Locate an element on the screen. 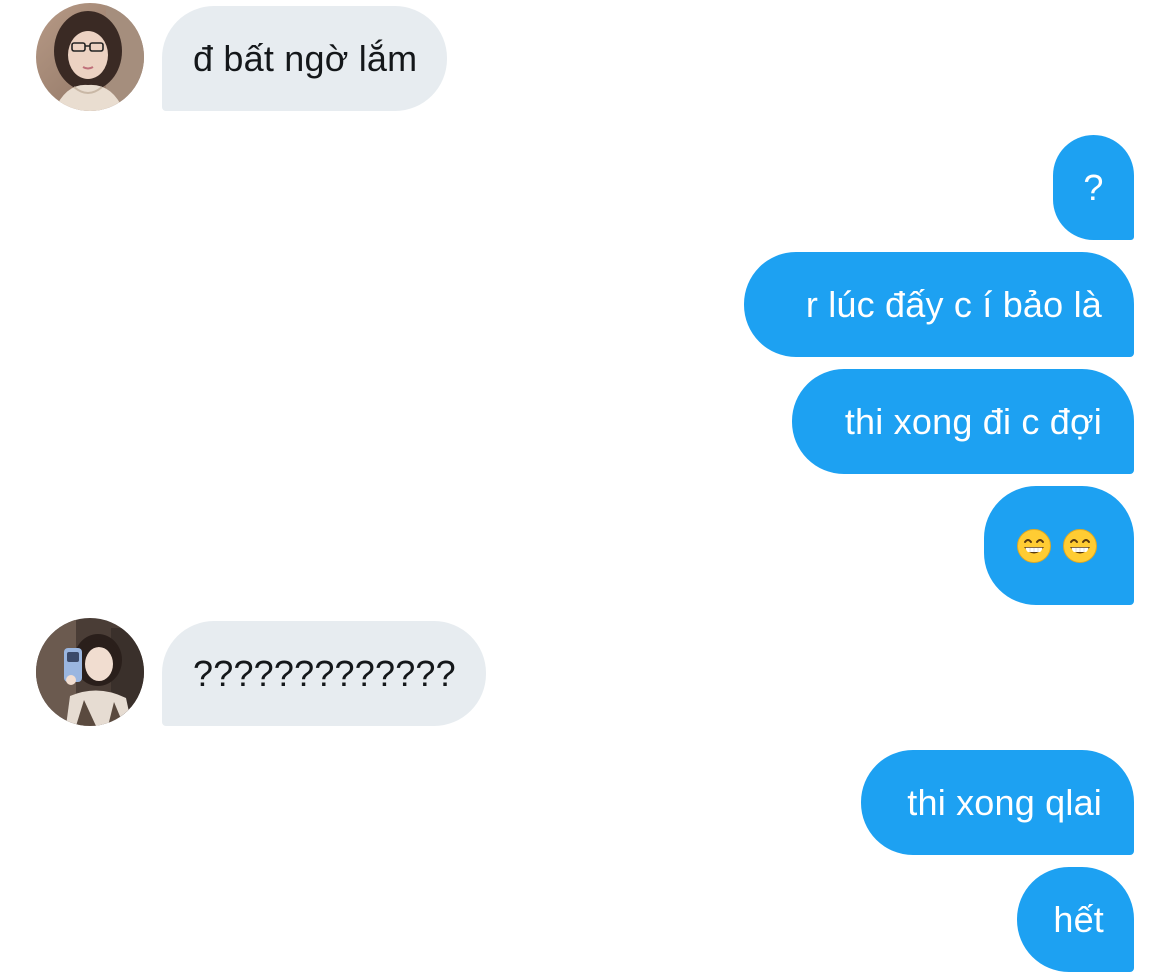 Image resolution: width=1170 pixels, height=976 pixels. message-bubble-outgoing: thi xong đi c đợi is located at coordinates (963, 421).